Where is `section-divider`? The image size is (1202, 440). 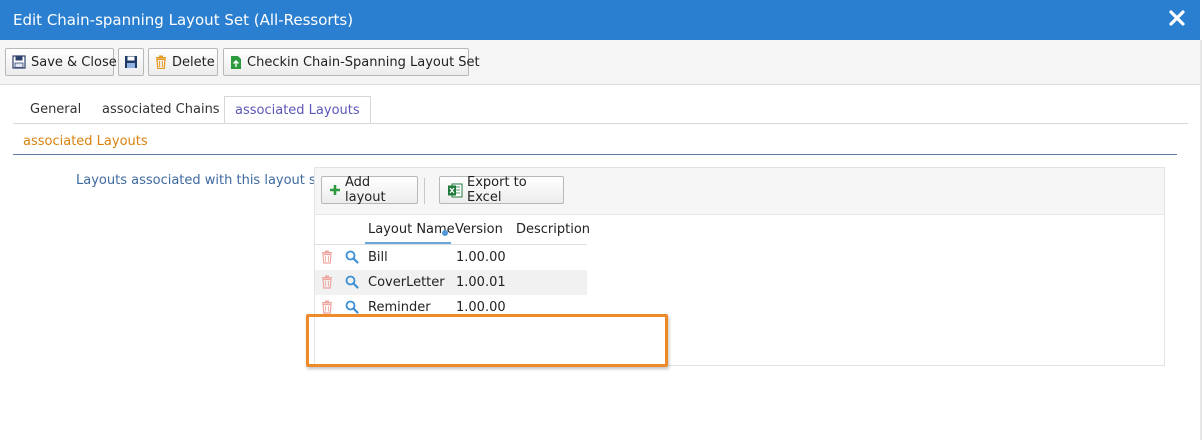 section-divider is located at coordinates (595, 154).